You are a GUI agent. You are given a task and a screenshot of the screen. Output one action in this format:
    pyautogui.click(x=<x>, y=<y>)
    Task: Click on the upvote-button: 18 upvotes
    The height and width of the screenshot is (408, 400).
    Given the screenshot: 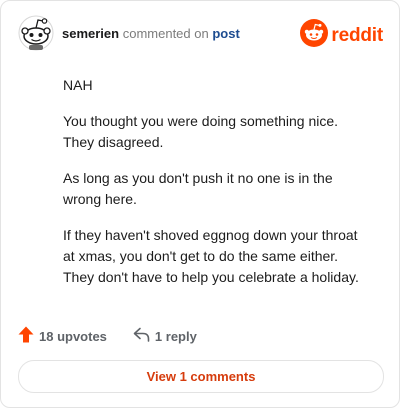 What is the action you would take?
    pyautogui.click(x=62, y=336)
    